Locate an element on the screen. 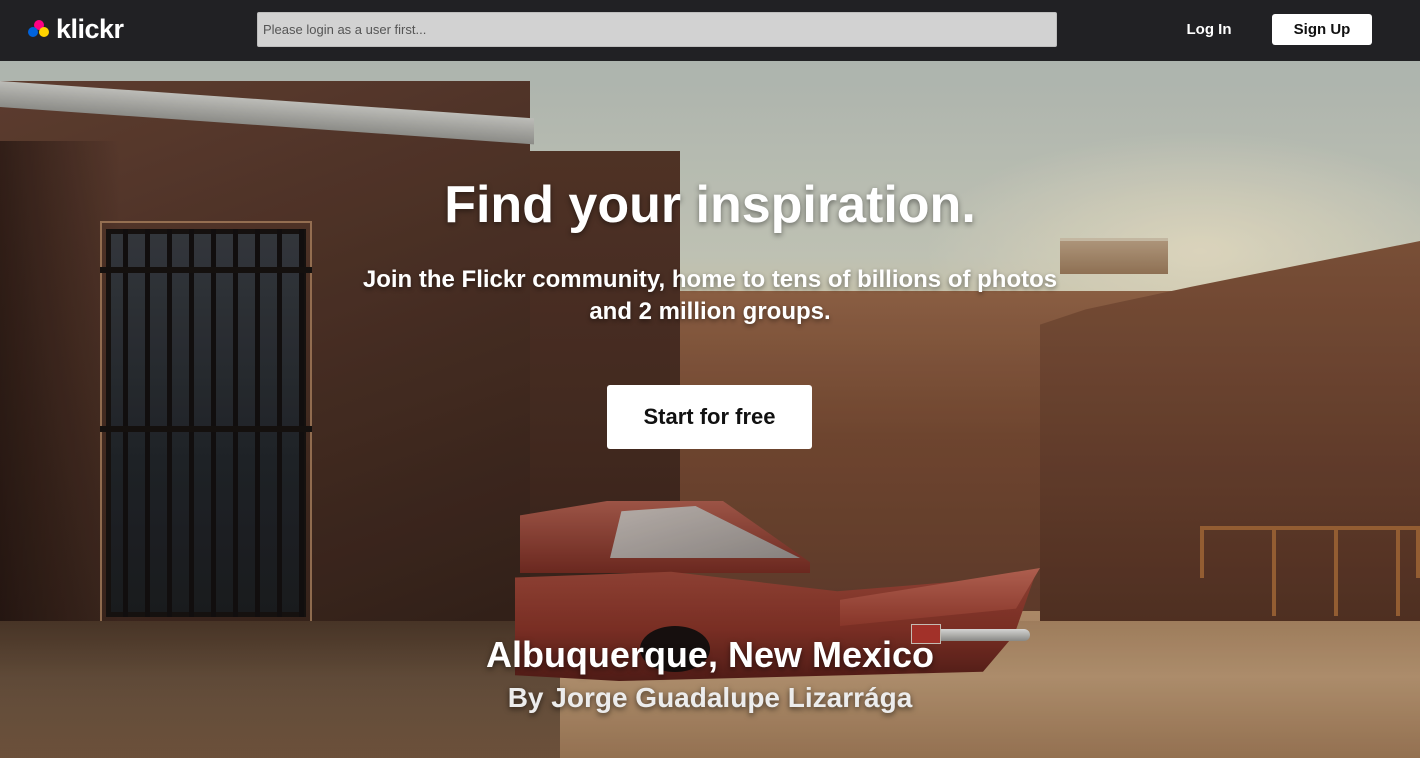 The image size is (1420, 758). search-input is located at coordinates (657, 29).